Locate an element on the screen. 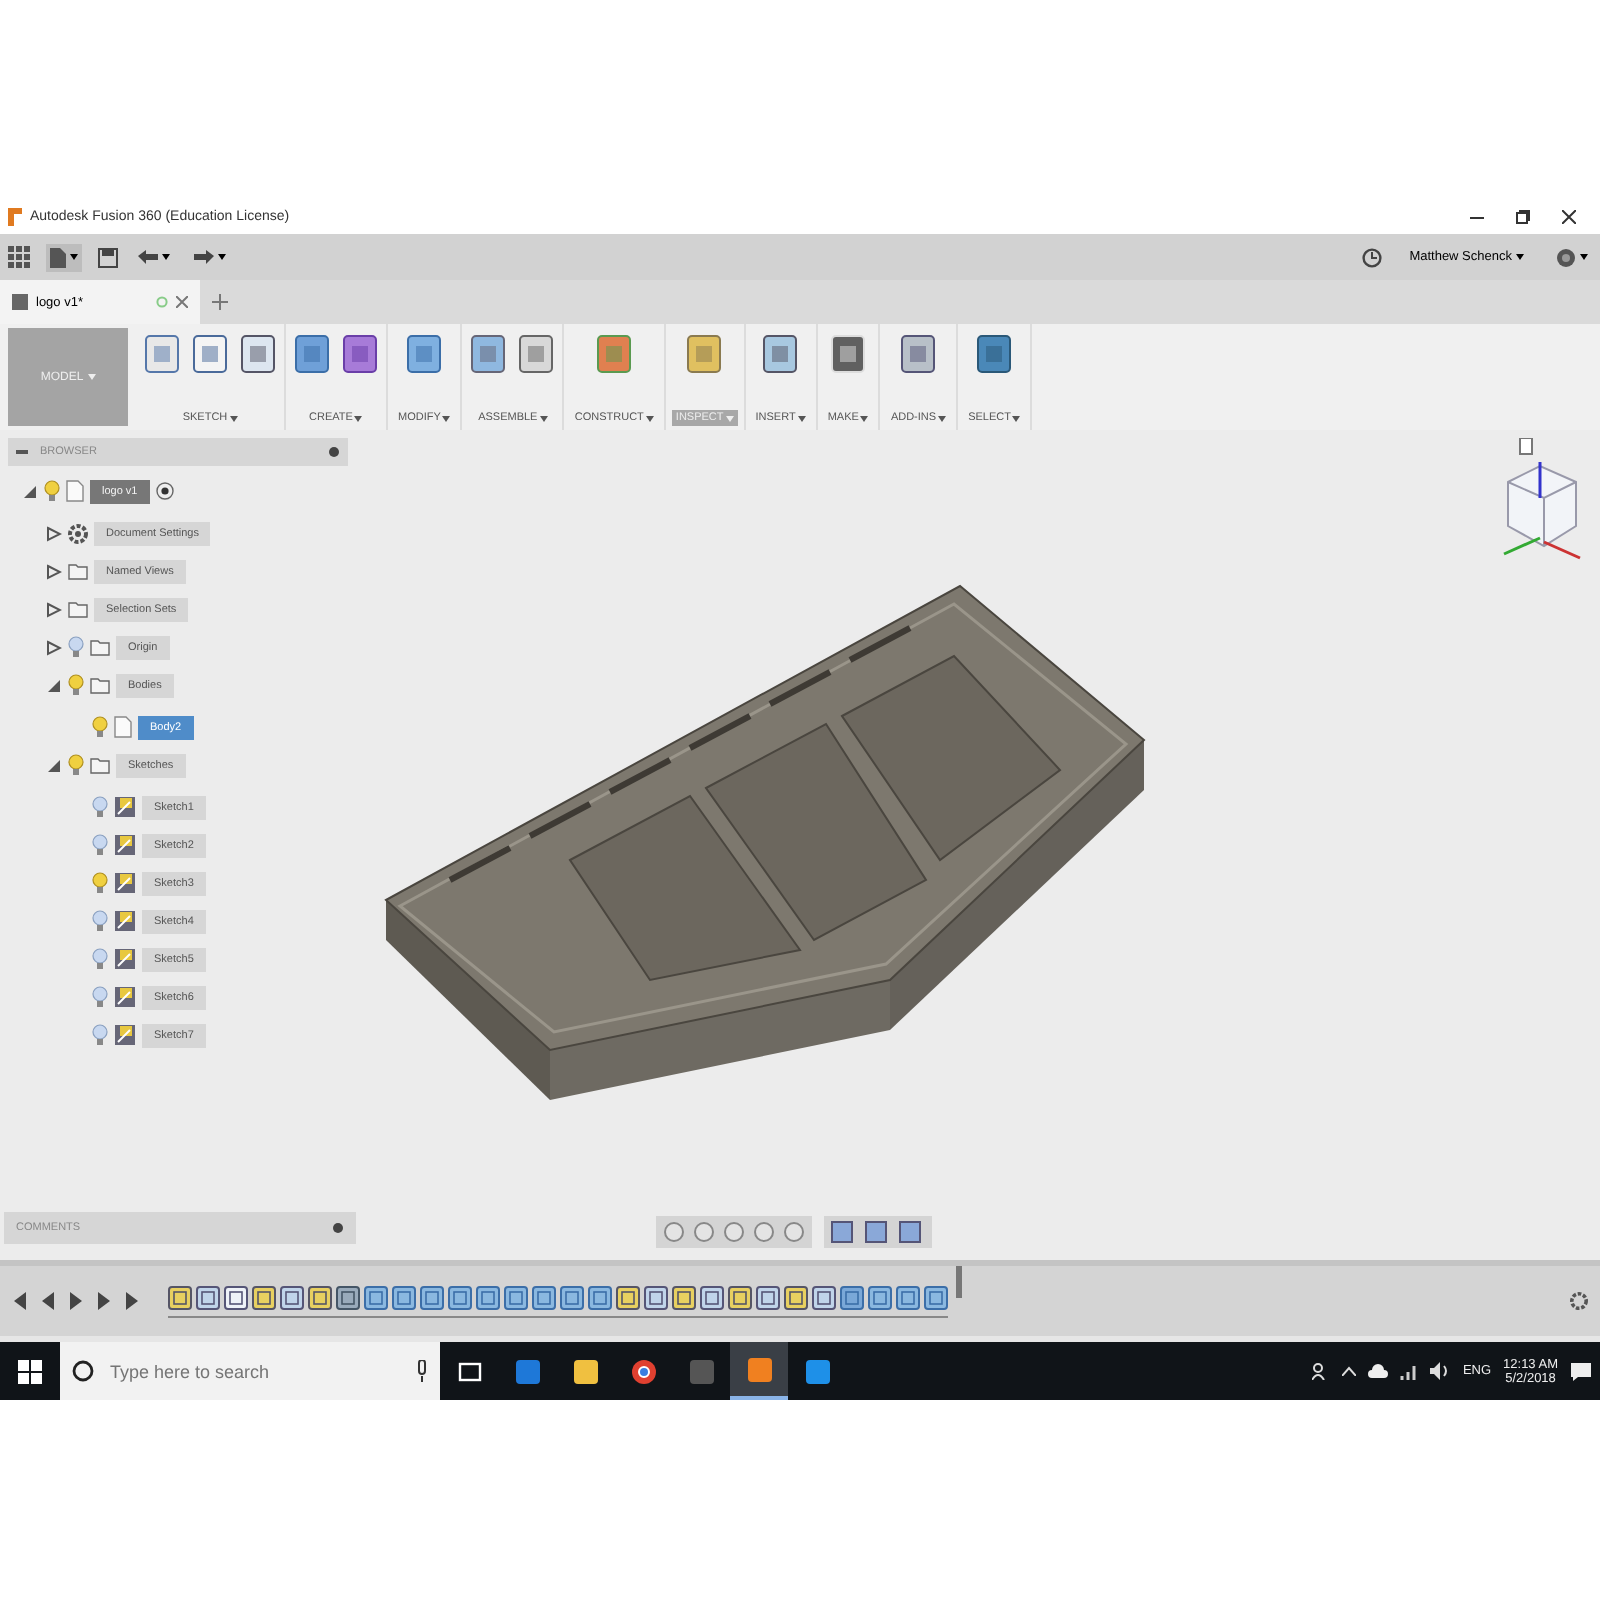 This screenshot has height=1600, width=1600. step-forward-icon is located at coordinates (104, 1301).